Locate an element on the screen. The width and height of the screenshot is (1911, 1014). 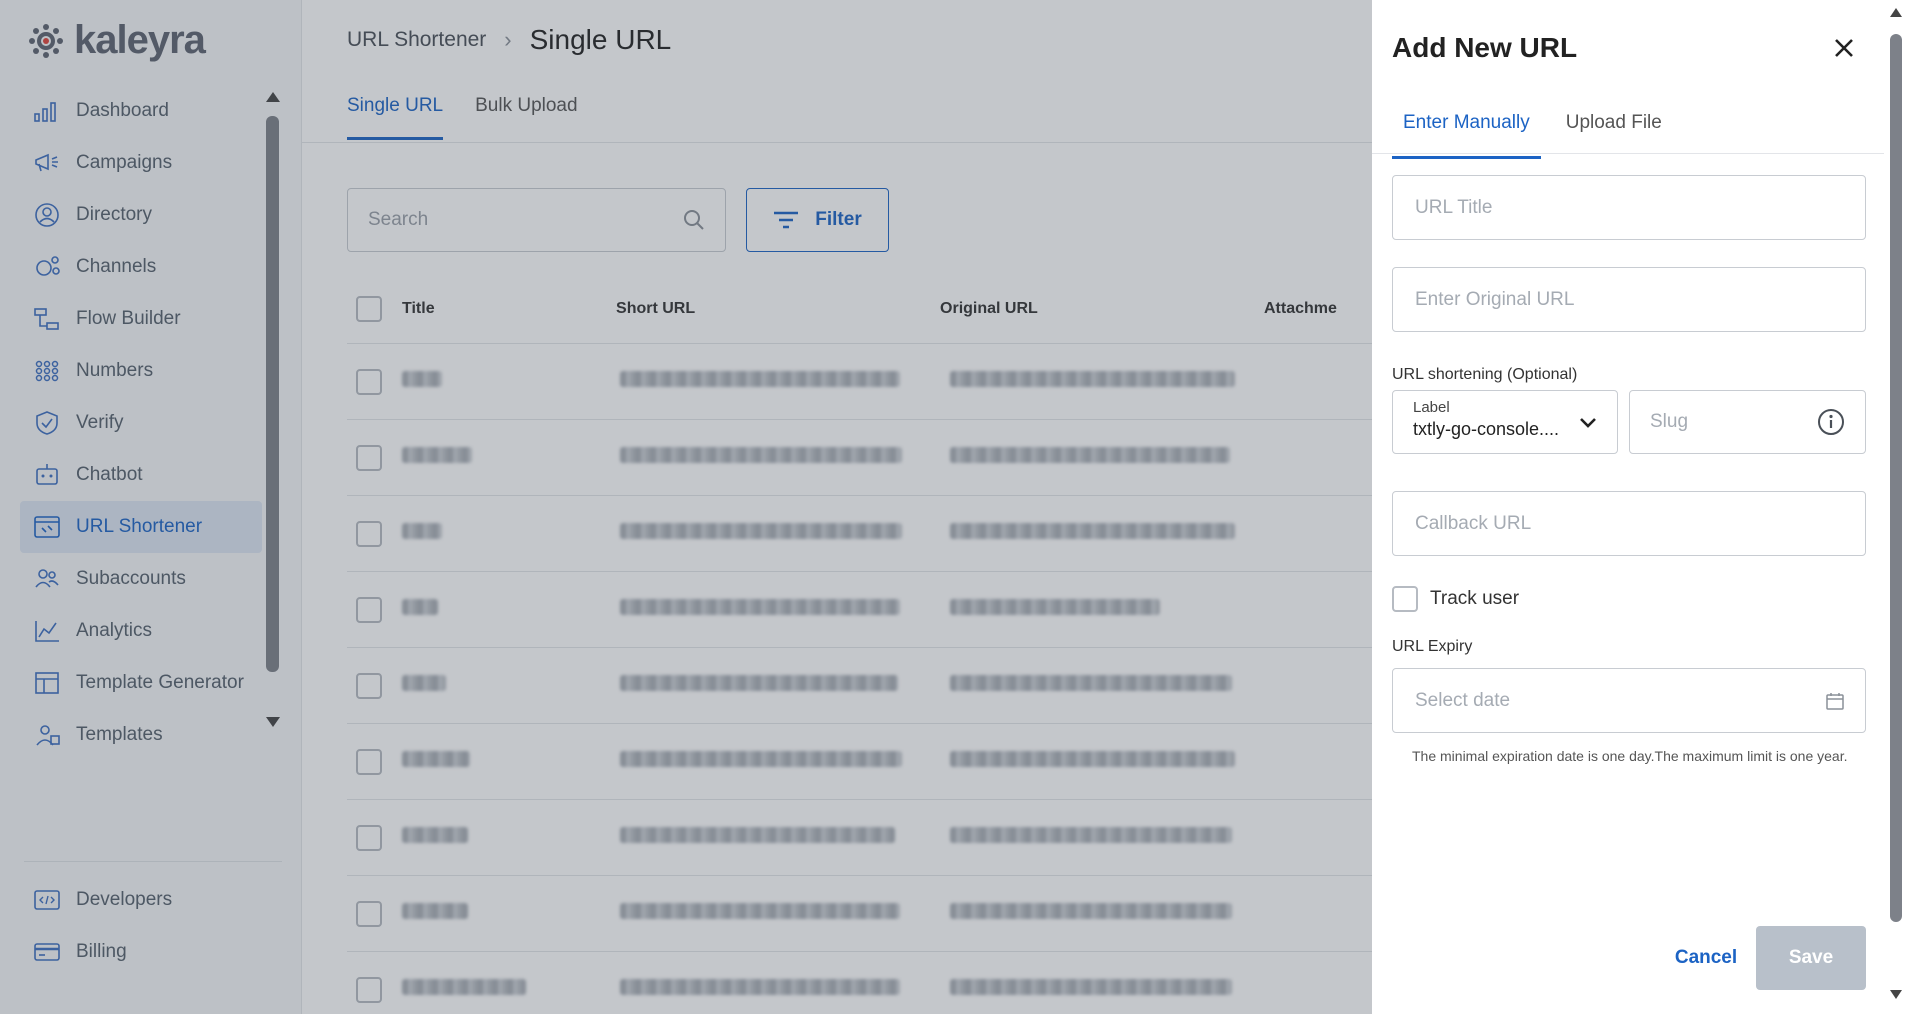
callback-url-placeholder: Callback URL is located at coordinates (1473, 523).